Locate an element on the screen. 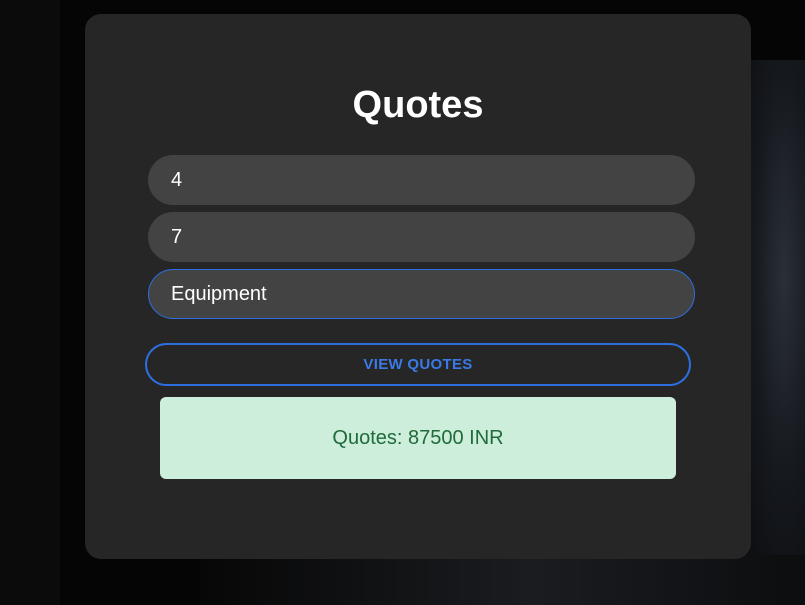 Image resolution: width=805 pixels, height=605 pixels. category-input-value: Equipment is located at coordinates (219, 294).